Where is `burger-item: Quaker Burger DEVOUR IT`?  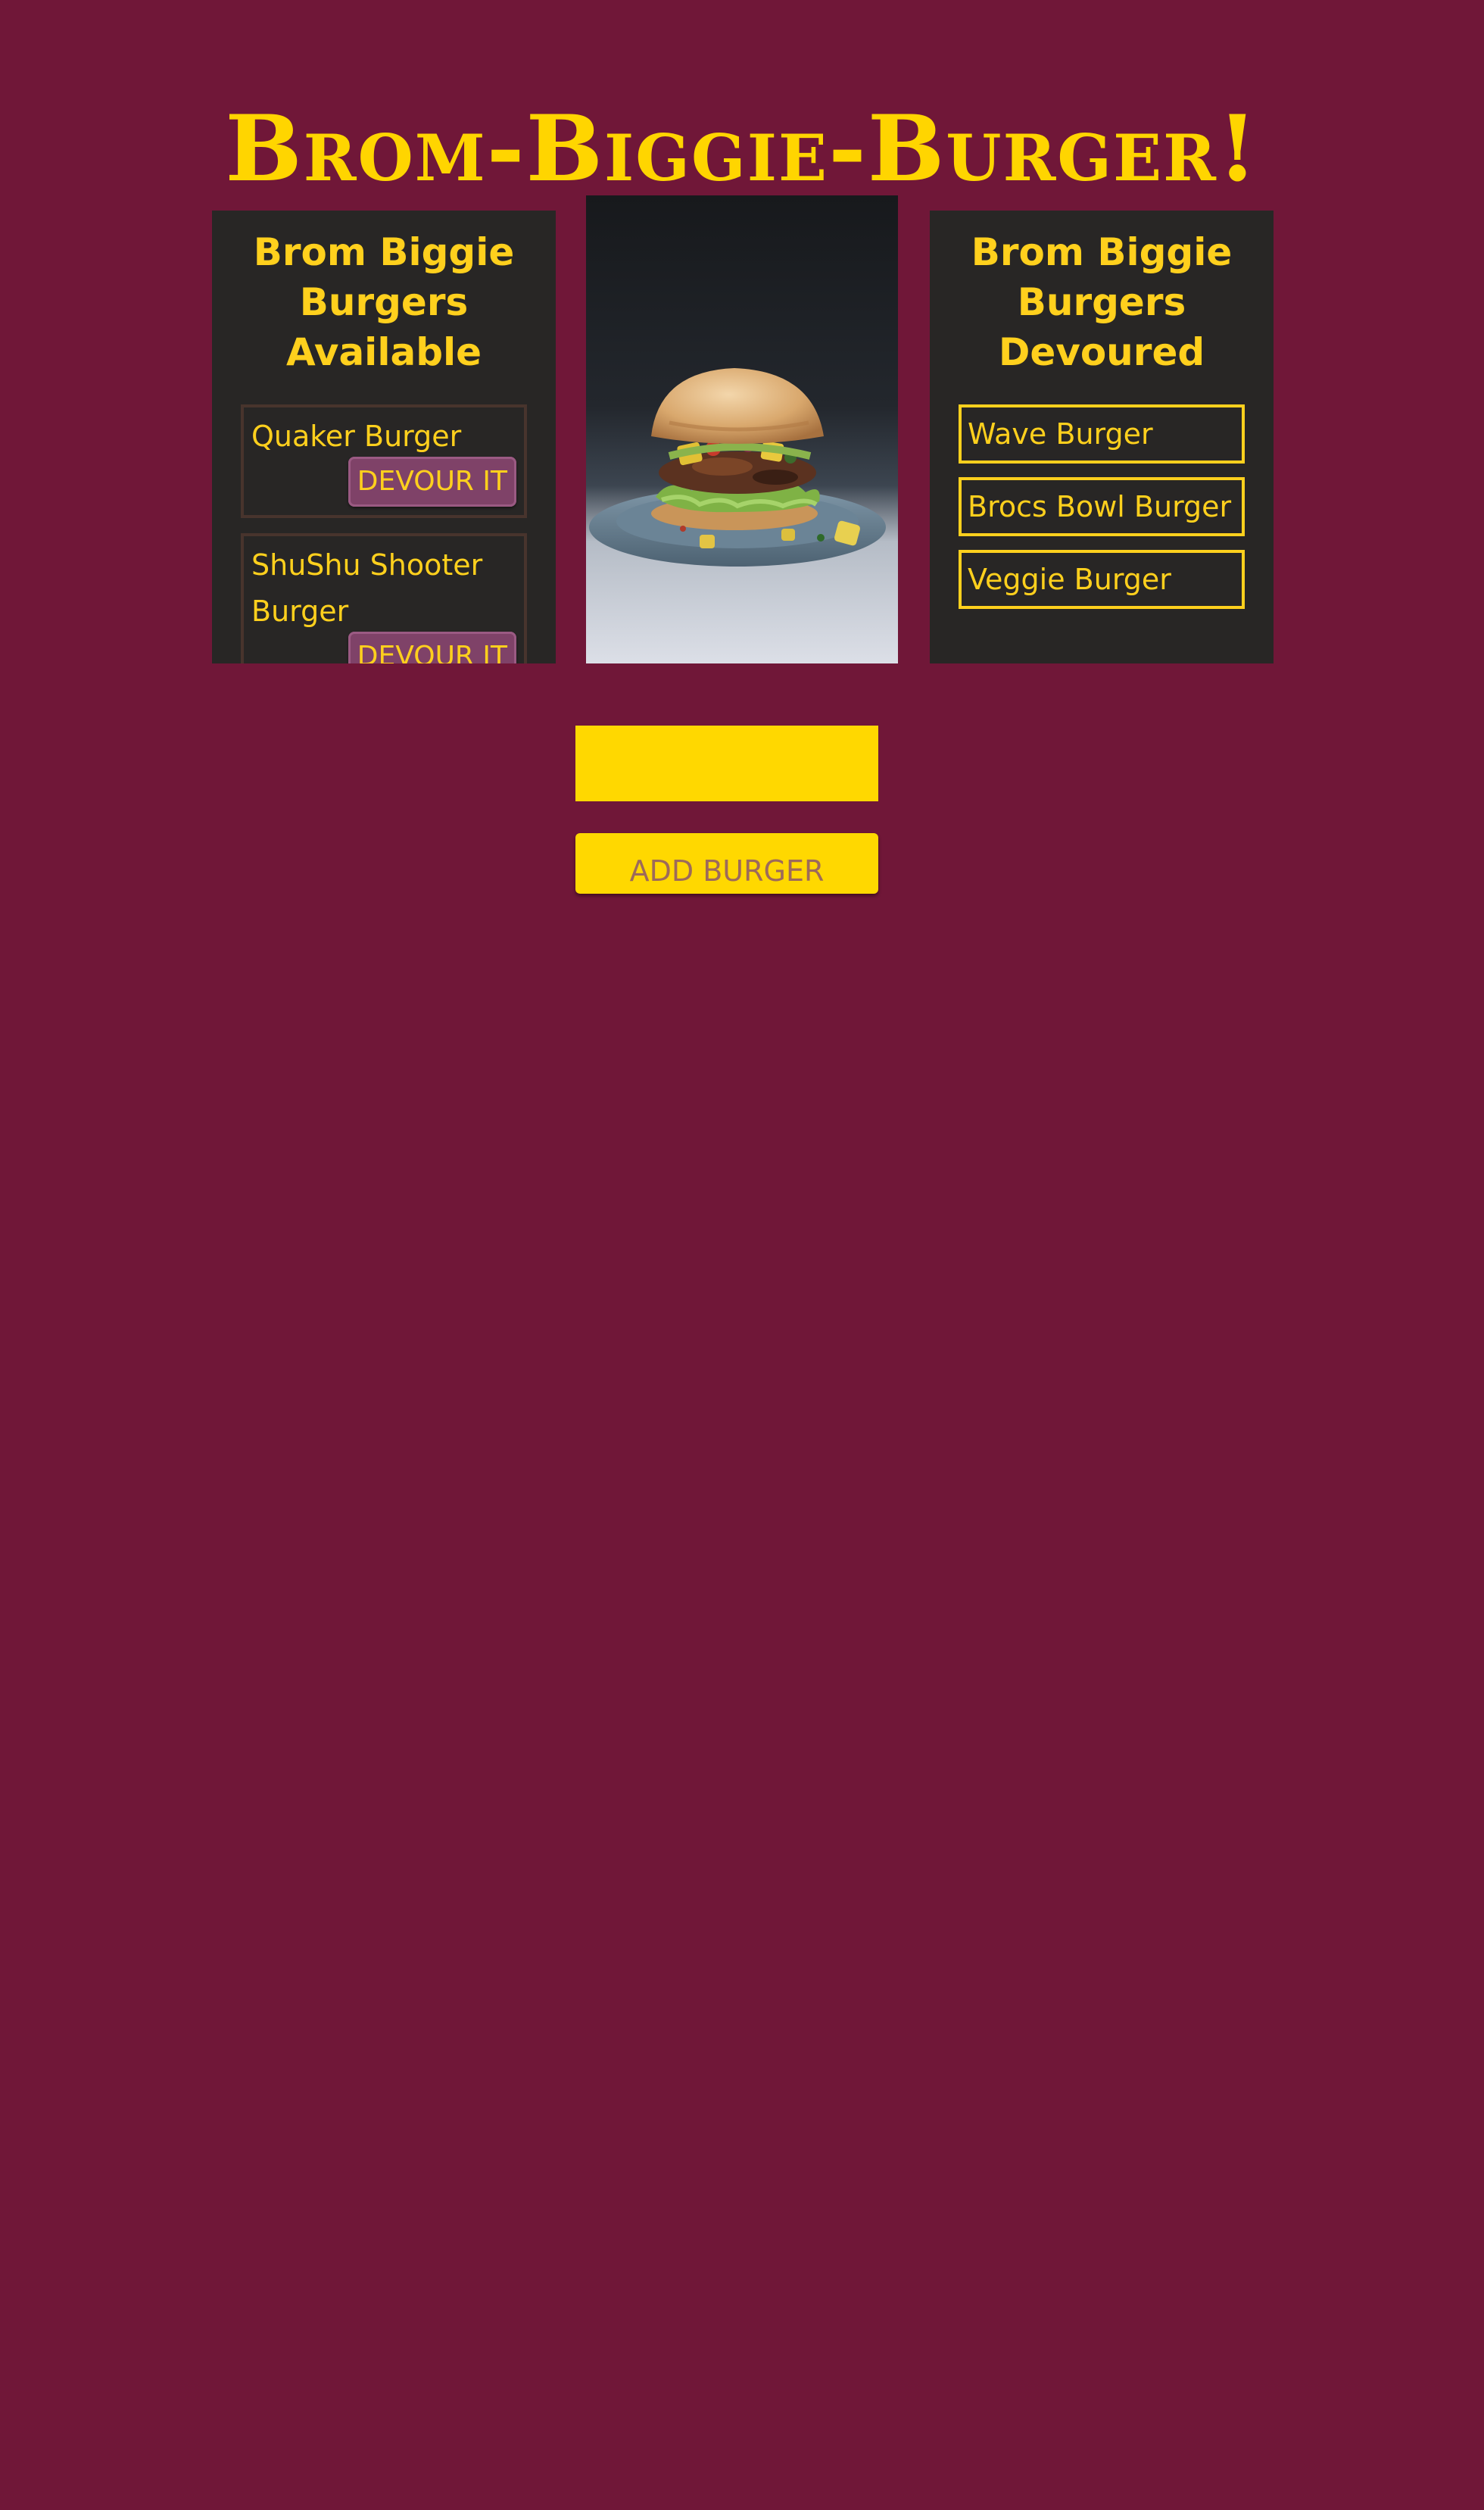 burger-item: Quaker Burger DEVOUR IT is located at coordinates (384, 461).